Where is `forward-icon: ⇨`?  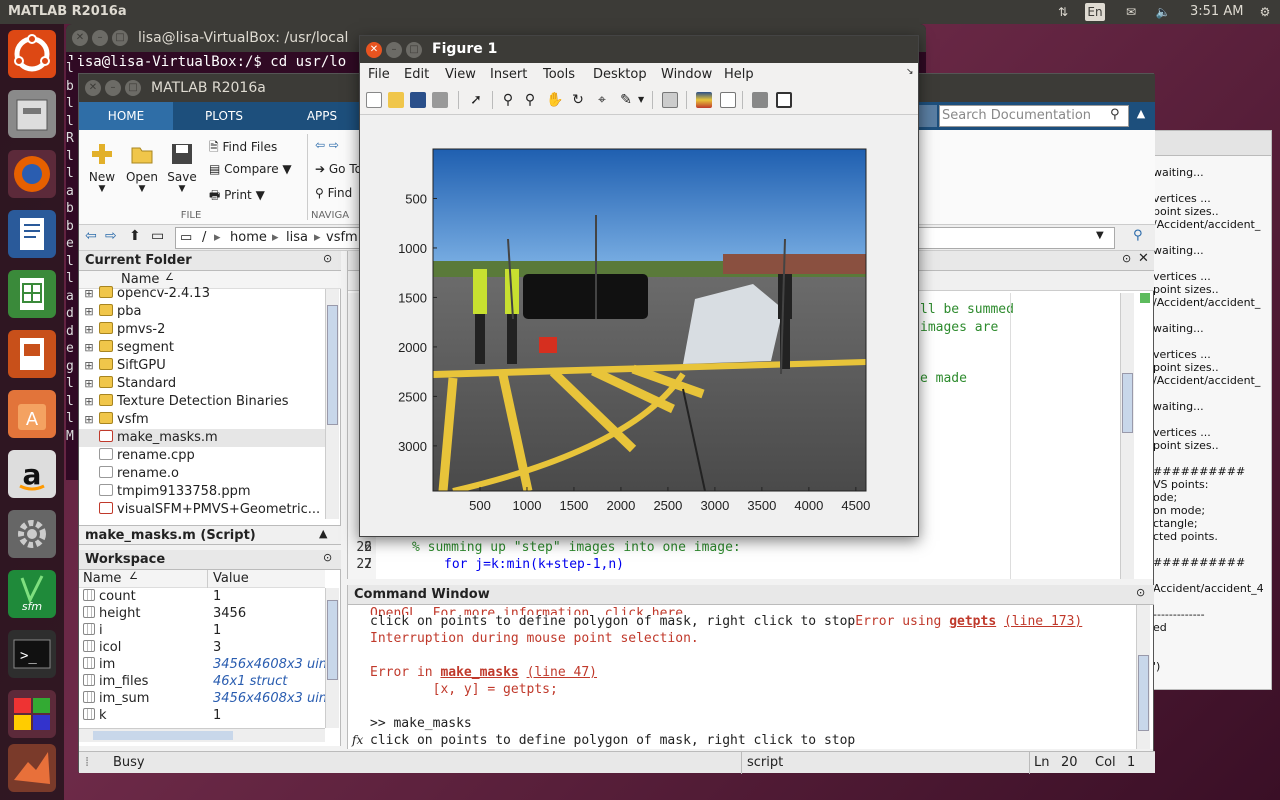
forward-icon: ⇨ is located at coordinates (111, 236).